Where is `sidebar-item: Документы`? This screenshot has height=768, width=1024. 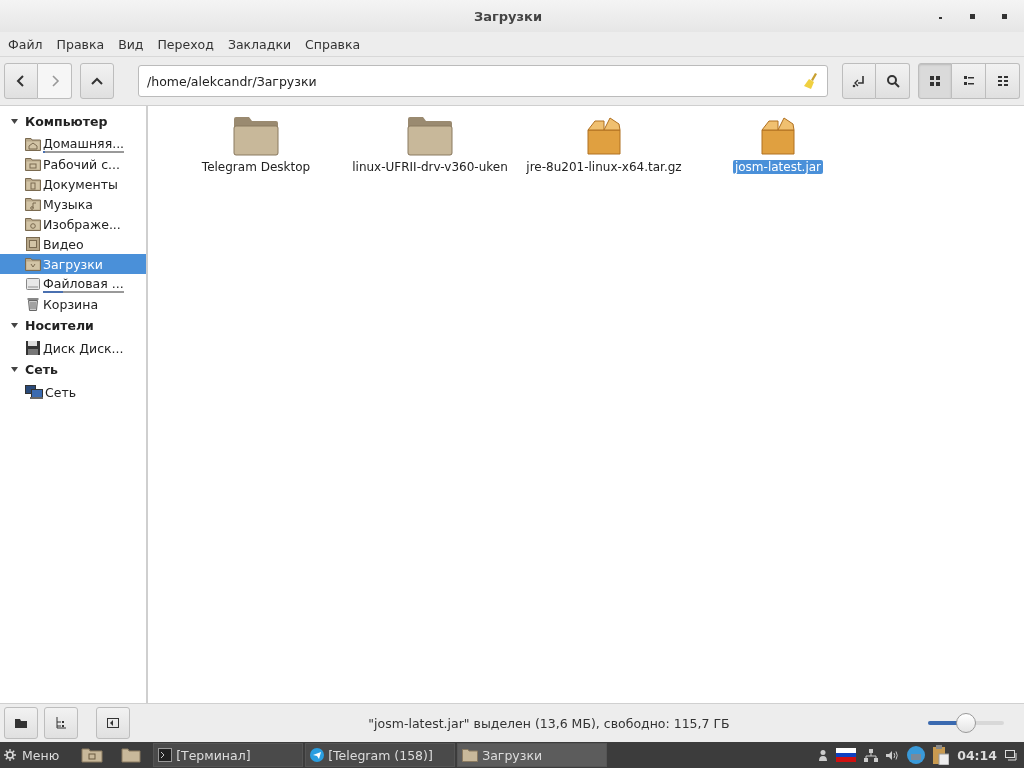
sidebar-item: Документы is located at coordinates (73, 184).